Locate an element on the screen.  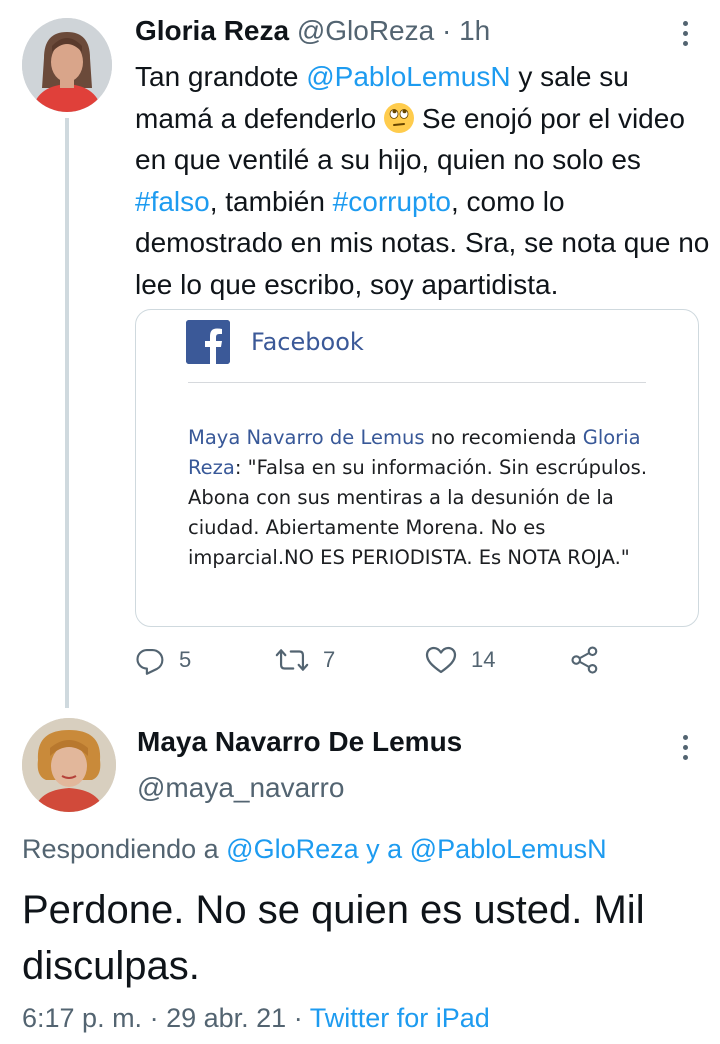
card-divider is located at coordinates (417, 382).